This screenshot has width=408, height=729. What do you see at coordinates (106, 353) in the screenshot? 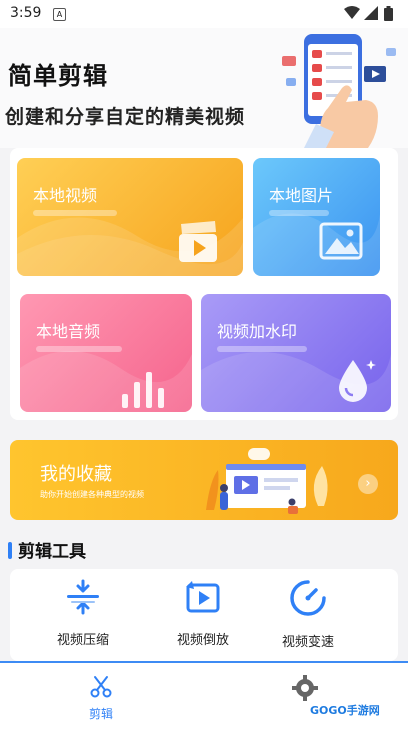
I see `card-local-audio: 本地音频` at bounding box center [106, 353].